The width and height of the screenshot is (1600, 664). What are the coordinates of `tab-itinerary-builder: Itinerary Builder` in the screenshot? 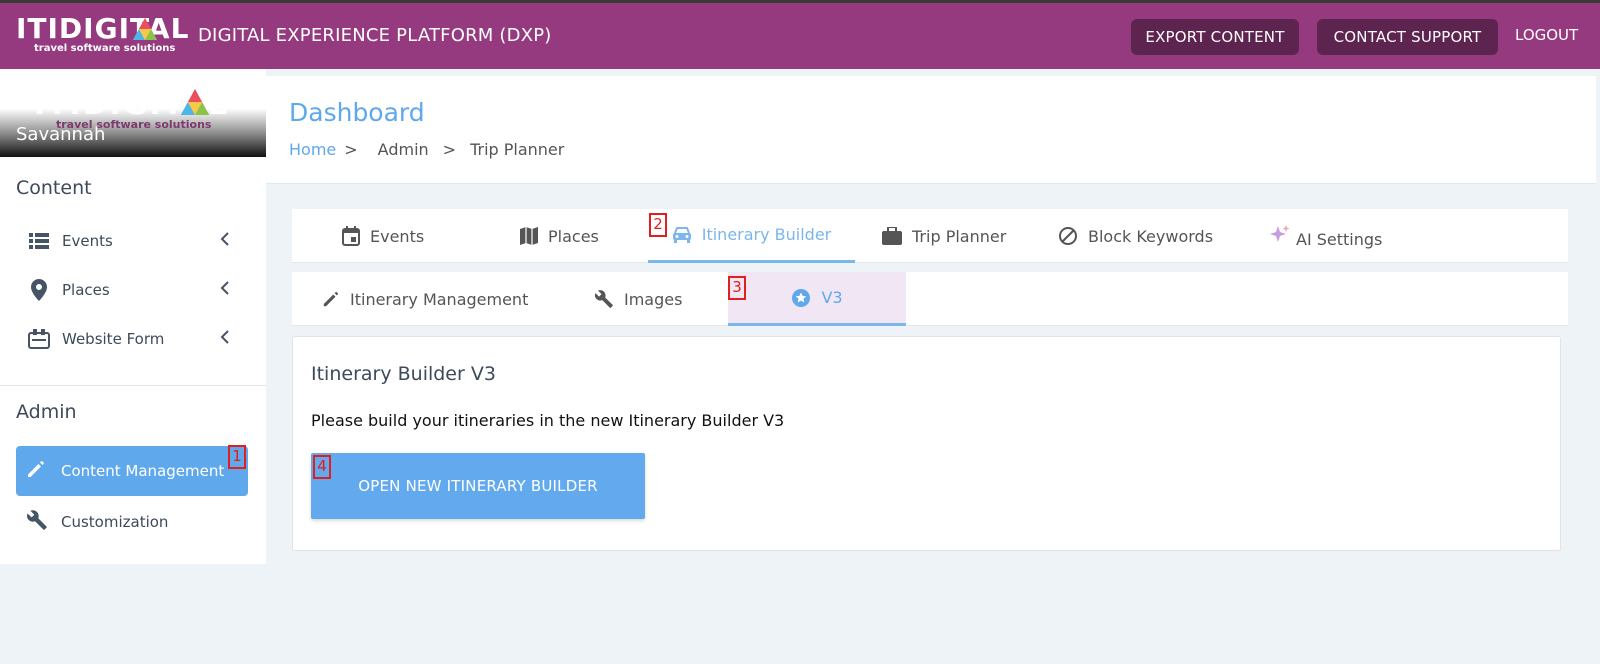 It's located at (751, 236).